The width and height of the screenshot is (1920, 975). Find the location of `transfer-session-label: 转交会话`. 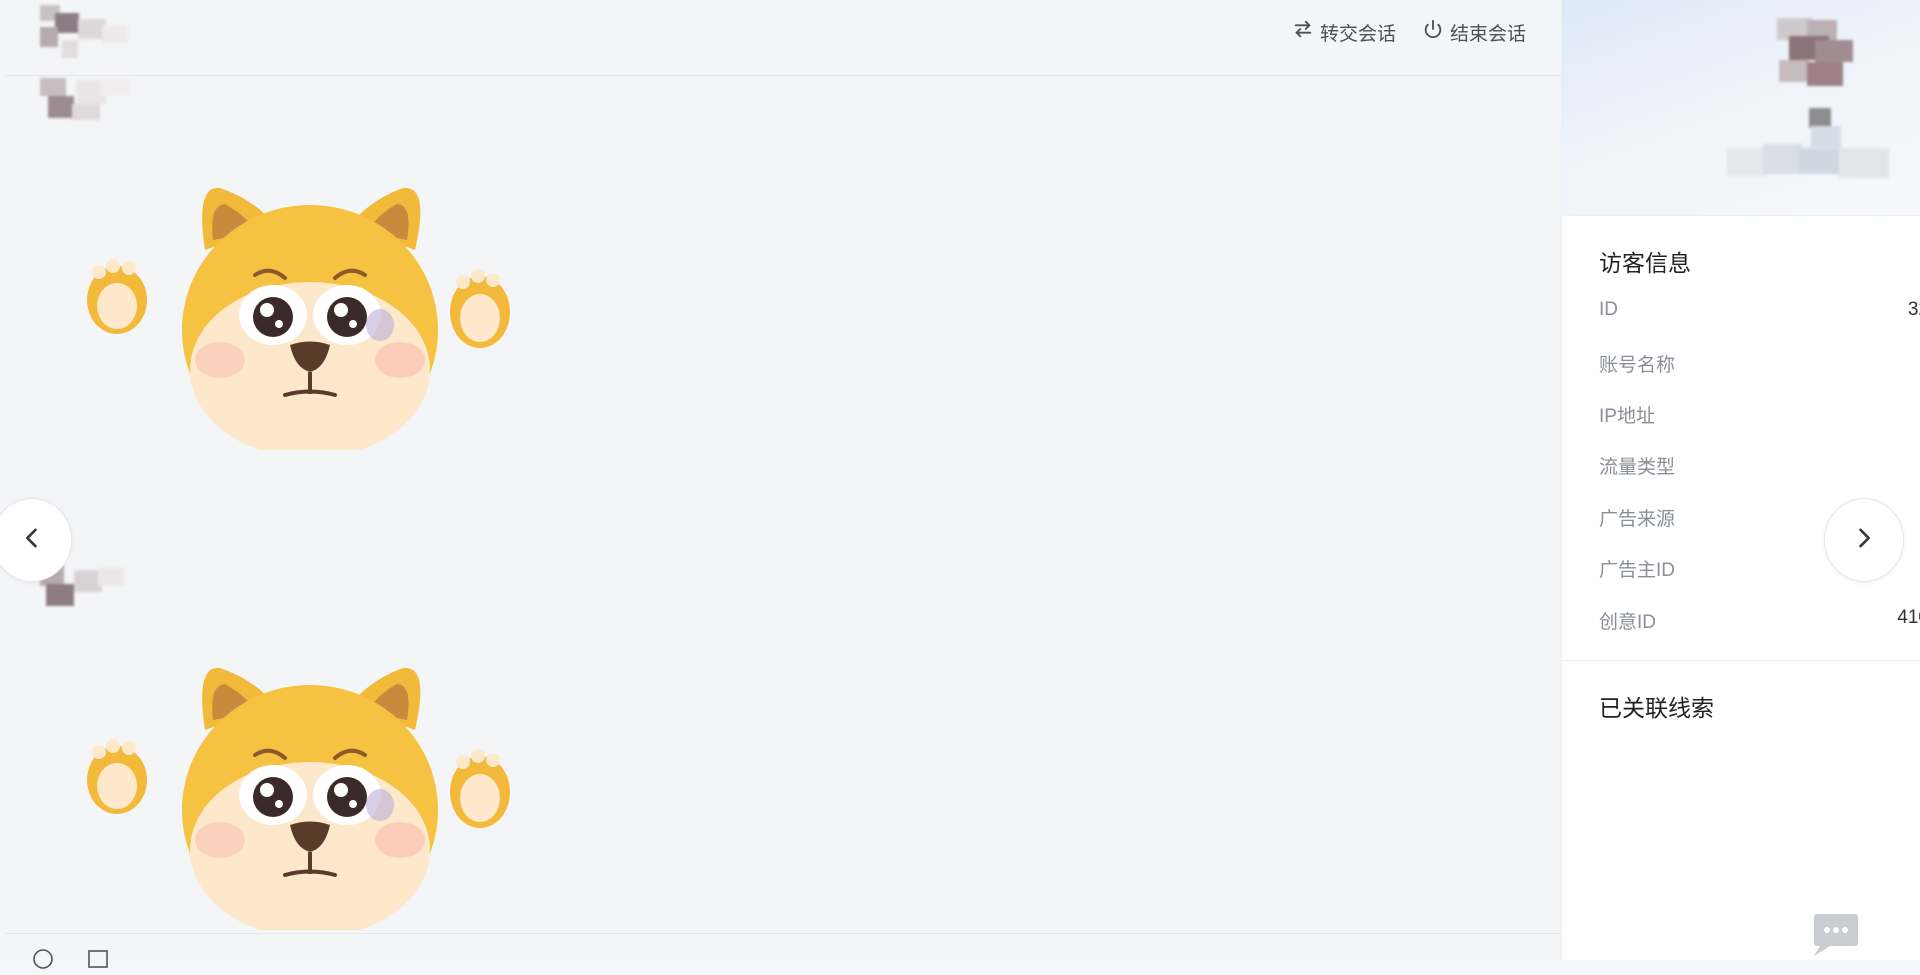

transfer-session-label: 转交会话 is located at coordinates (1357, 34).